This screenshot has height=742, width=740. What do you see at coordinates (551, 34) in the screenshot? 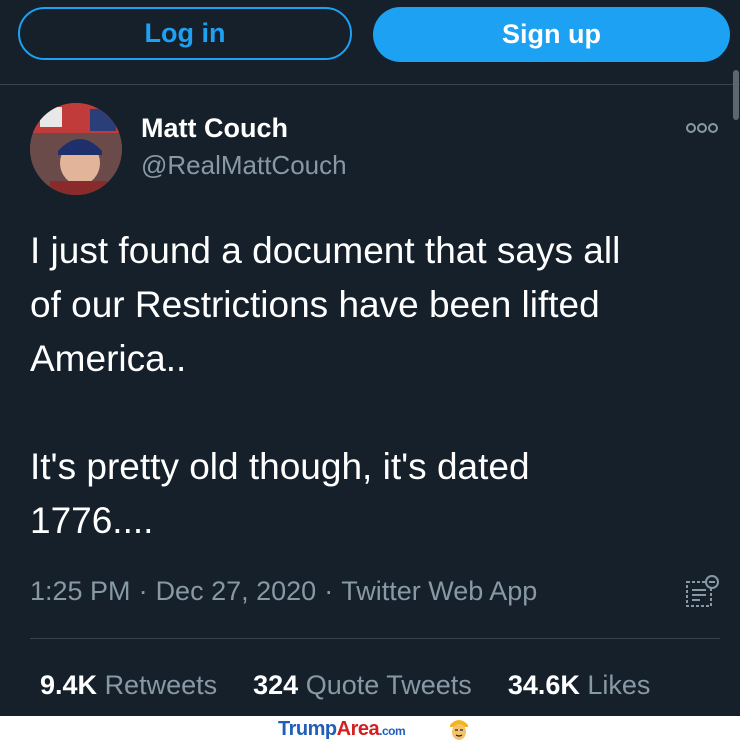
I see `signup-button: Sign up` at bounding box center [551, 34].